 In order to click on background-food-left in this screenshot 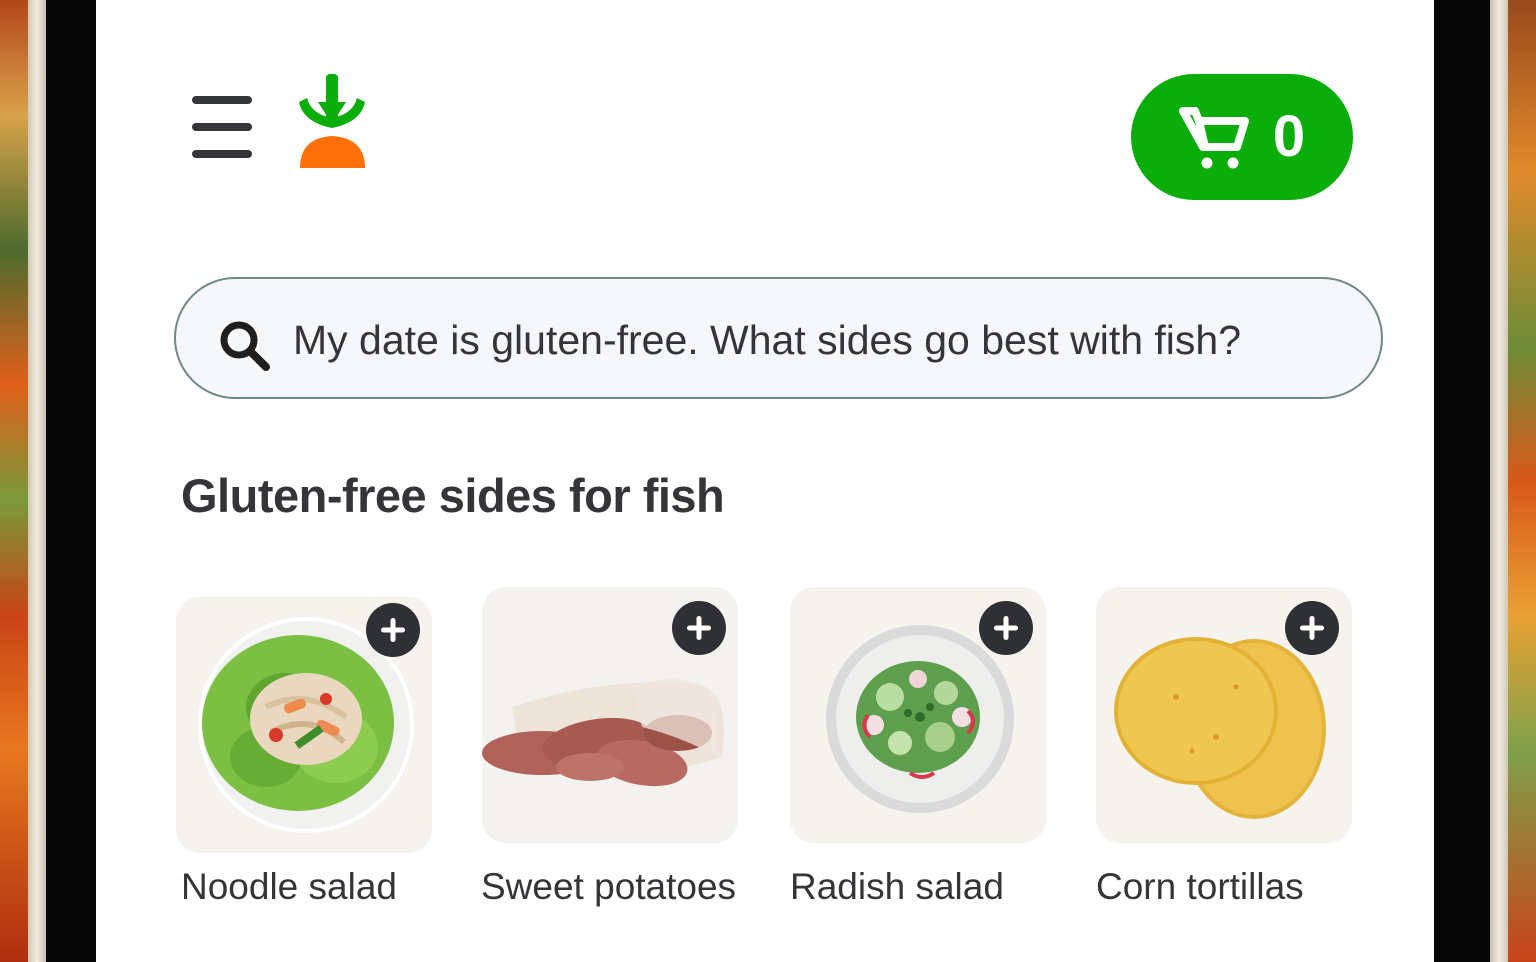, I will do `click(15, 481)`.